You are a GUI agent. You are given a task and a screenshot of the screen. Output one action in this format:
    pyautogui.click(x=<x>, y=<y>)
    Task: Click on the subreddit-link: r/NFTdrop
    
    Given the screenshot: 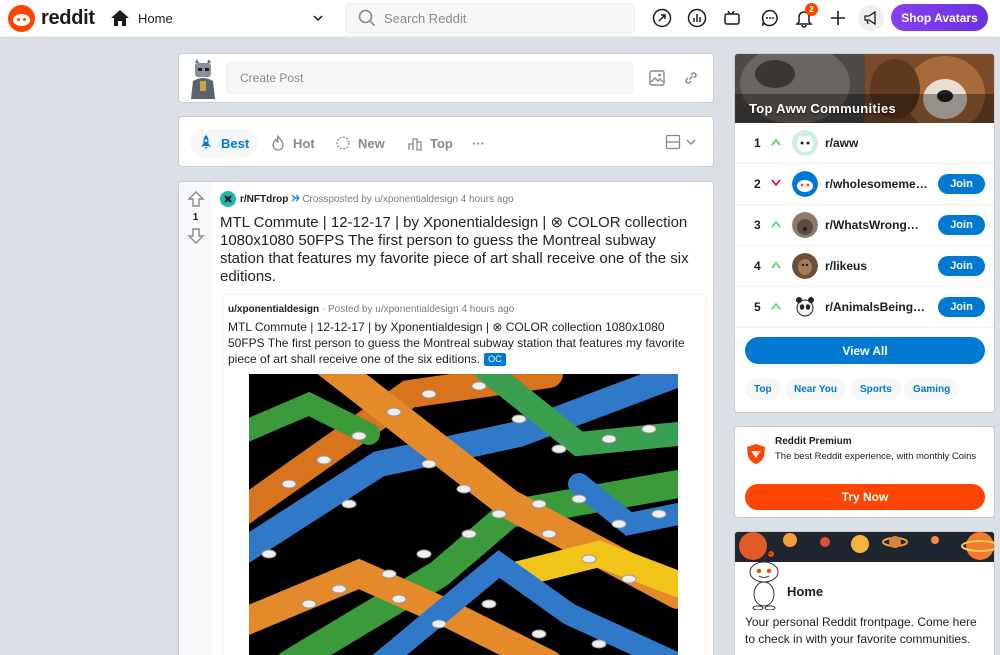 What is the action you would take?
    pyautogui.click(x=264, y=199)
    